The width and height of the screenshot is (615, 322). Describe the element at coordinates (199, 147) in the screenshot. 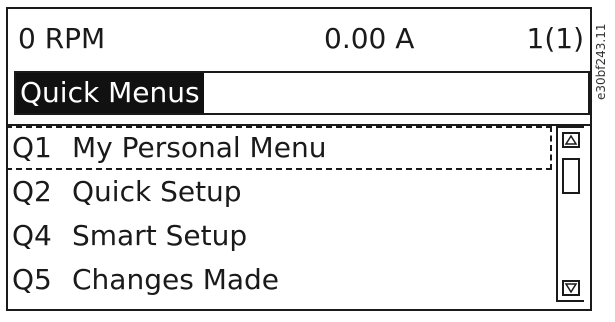

I see `menu-item-label: My Personal Menu` at that location.